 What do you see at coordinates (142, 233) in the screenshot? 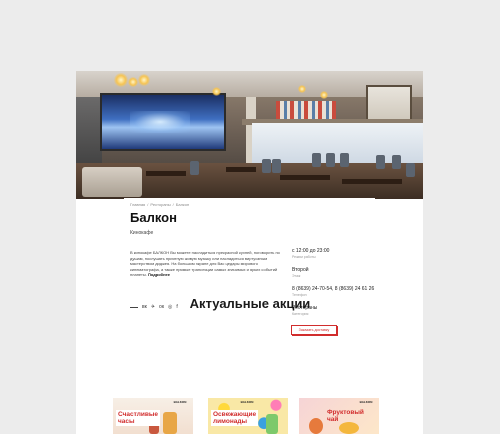
I see `venue-type: Кинокафе` at bounding box center [142, 233].